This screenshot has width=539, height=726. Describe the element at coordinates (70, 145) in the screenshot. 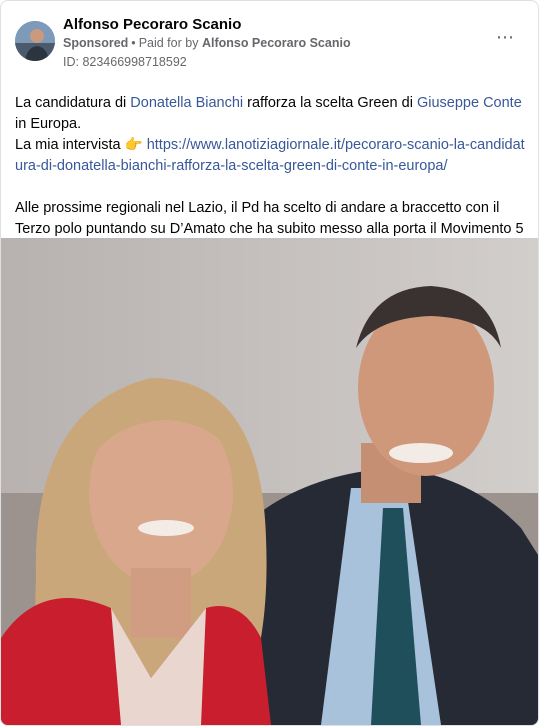

I see `text-segment: La mia intervista` at that location.